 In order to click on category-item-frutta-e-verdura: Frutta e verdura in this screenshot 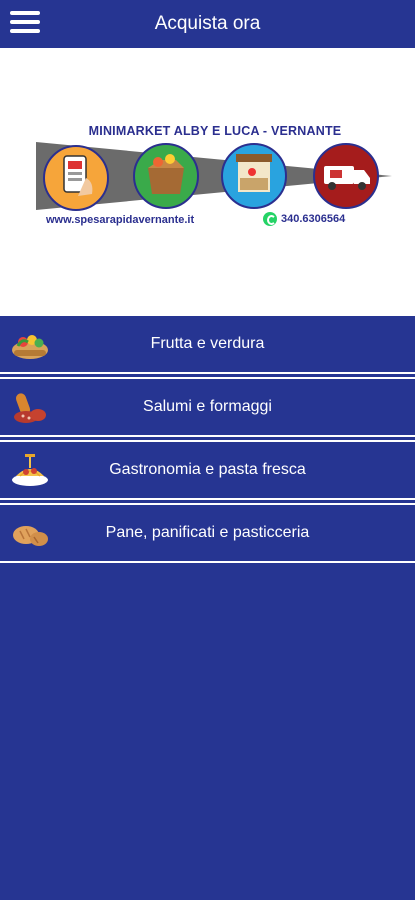, I will do `click(207, 344)`.